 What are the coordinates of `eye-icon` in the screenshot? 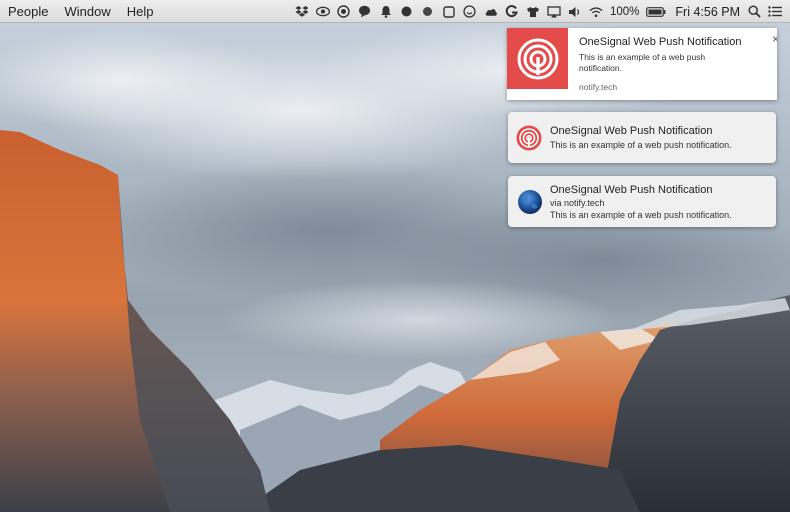 It's located at (322, 12).